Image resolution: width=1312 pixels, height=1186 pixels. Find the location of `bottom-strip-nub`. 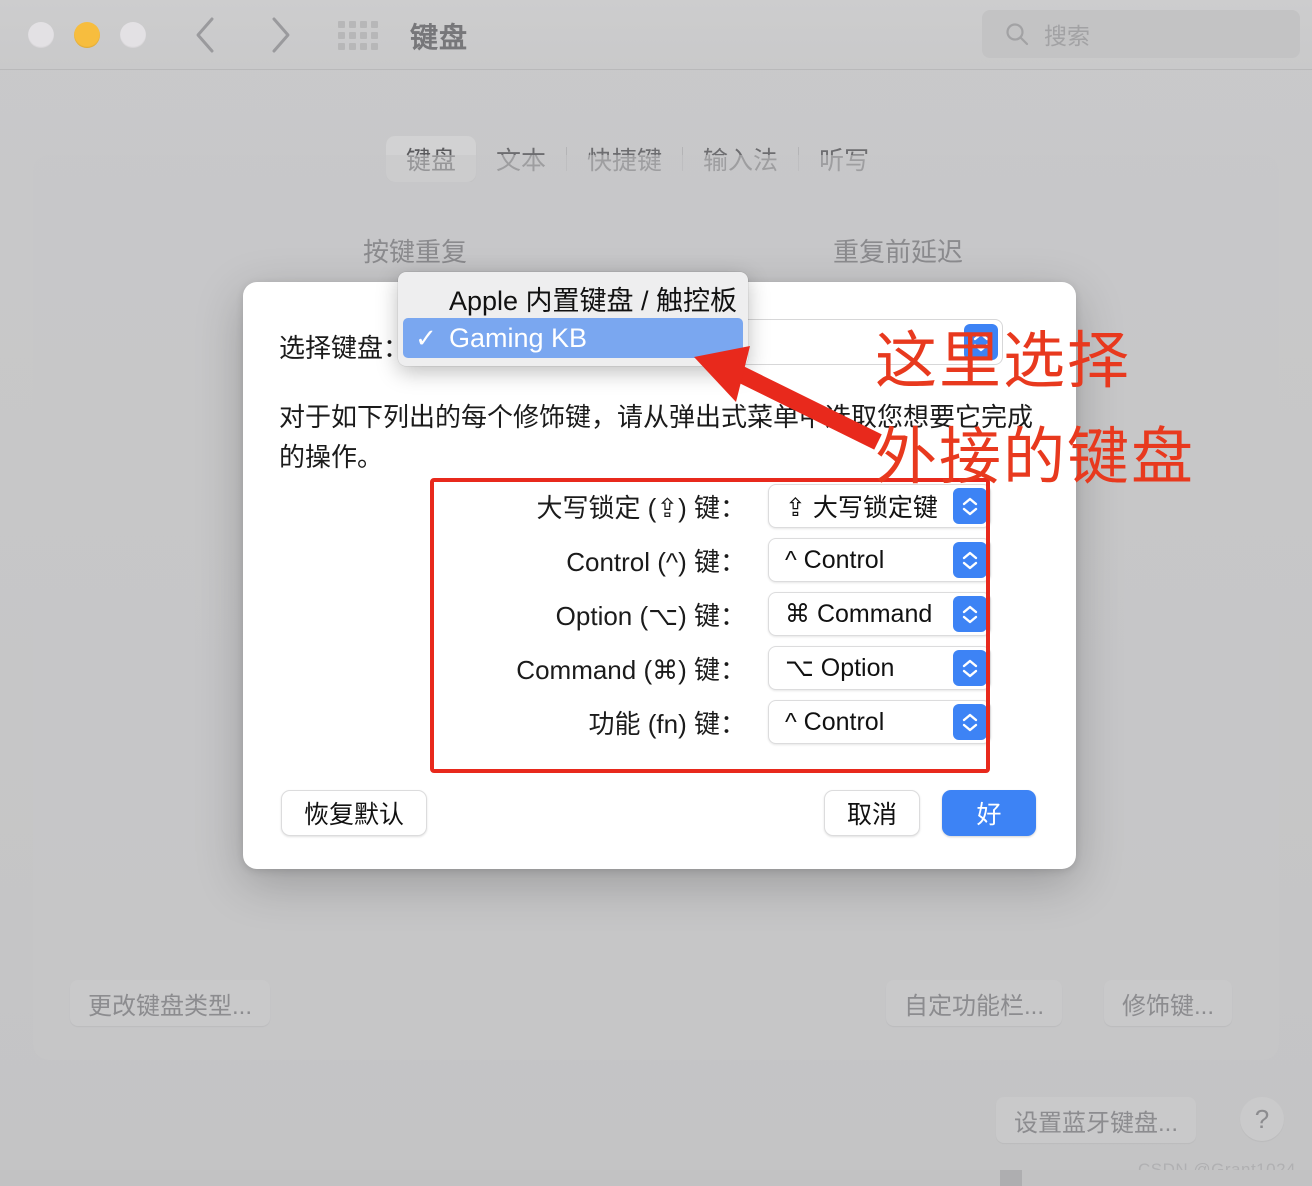

bottom-strip-nub is located at coordinates (1011, 1178).